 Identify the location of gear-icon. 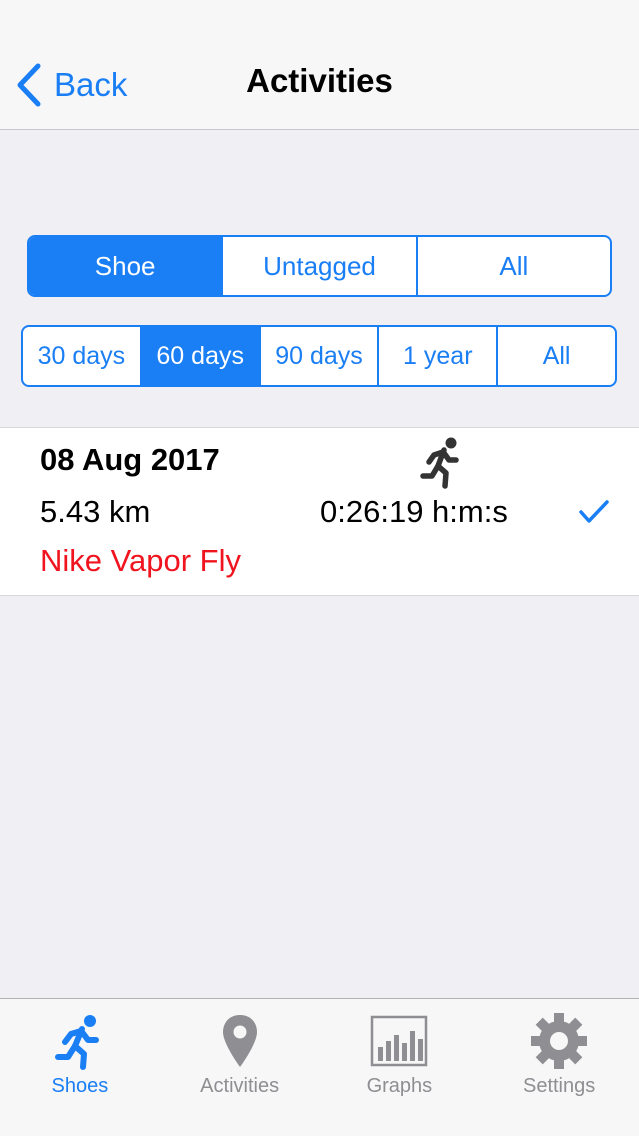
(559, 1041).